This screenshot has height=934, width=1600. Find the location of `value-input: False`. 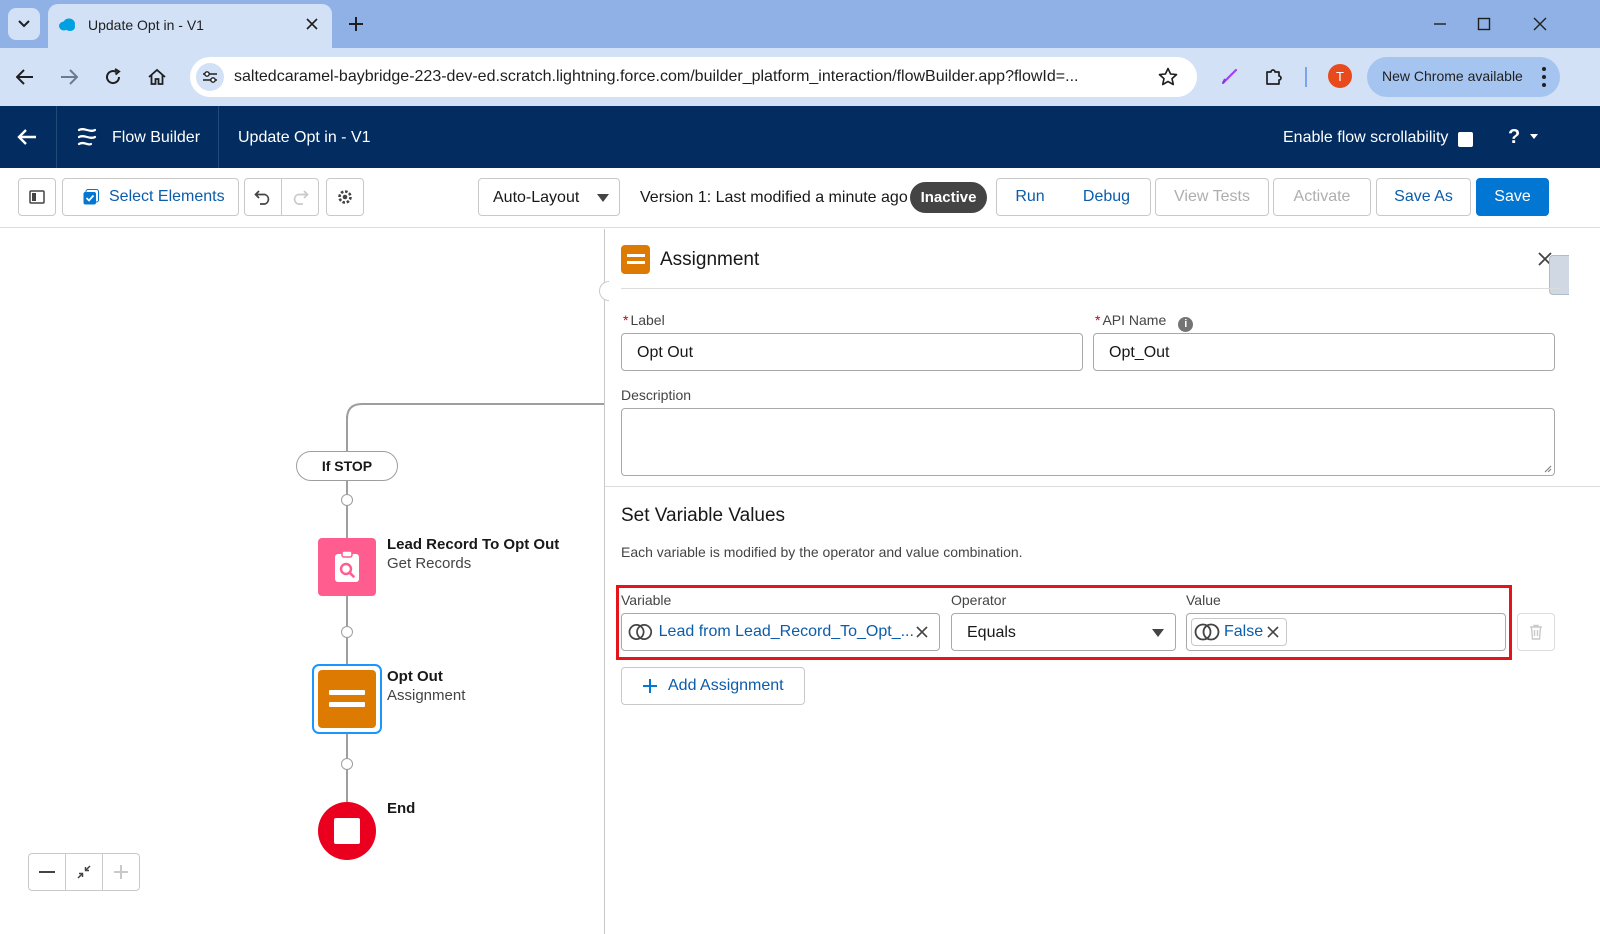

value-input: False is located at coordinates (1346, 632).